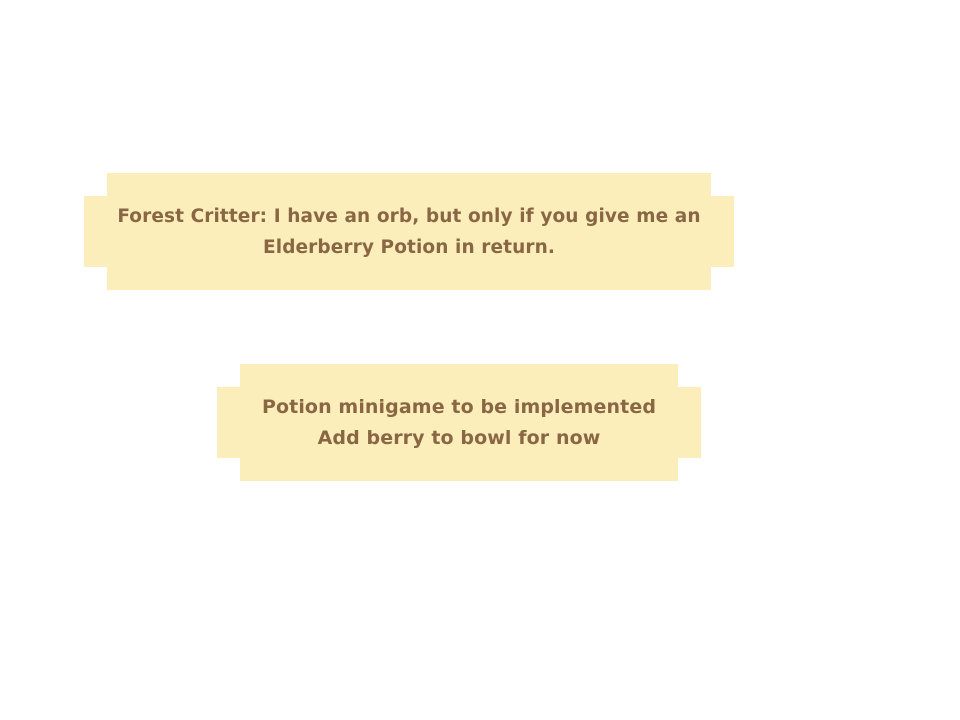  I want to click on notice-line-1: Potion minigame to be implemented, so click(459, 406).